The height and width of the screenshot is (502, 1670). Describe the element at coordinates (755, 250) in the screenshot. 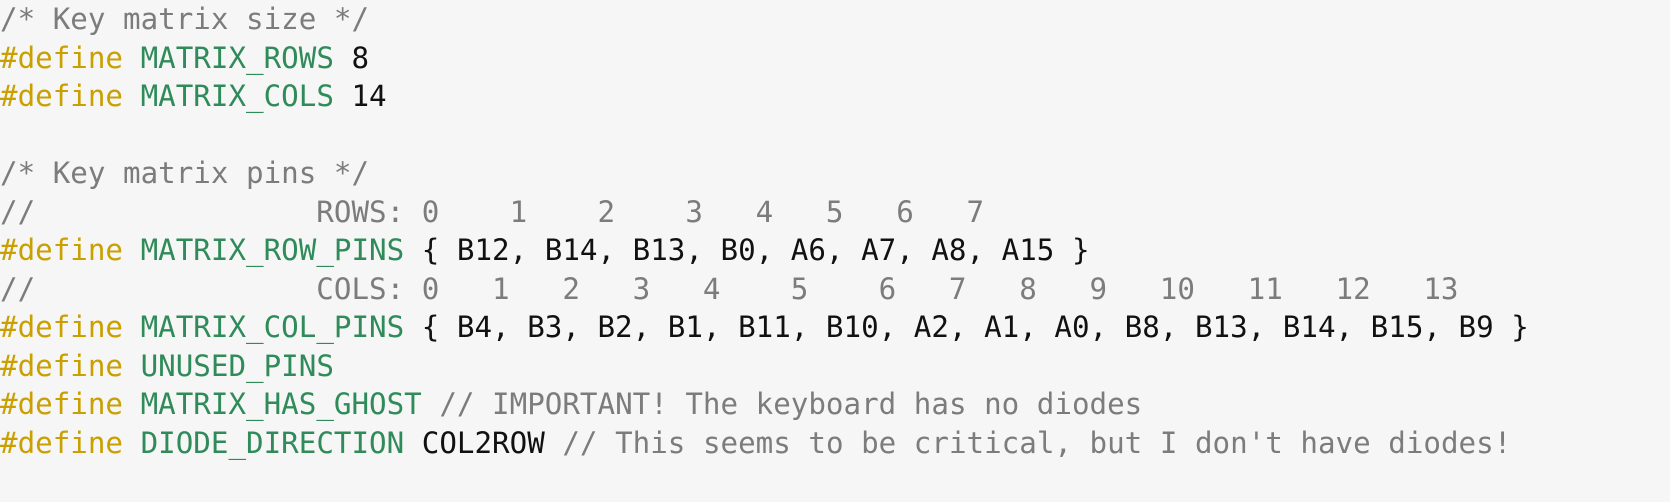

I see `row-pins-value: { B12, B14, B13, B0, A6, A7, A8, A15 }` at that location.